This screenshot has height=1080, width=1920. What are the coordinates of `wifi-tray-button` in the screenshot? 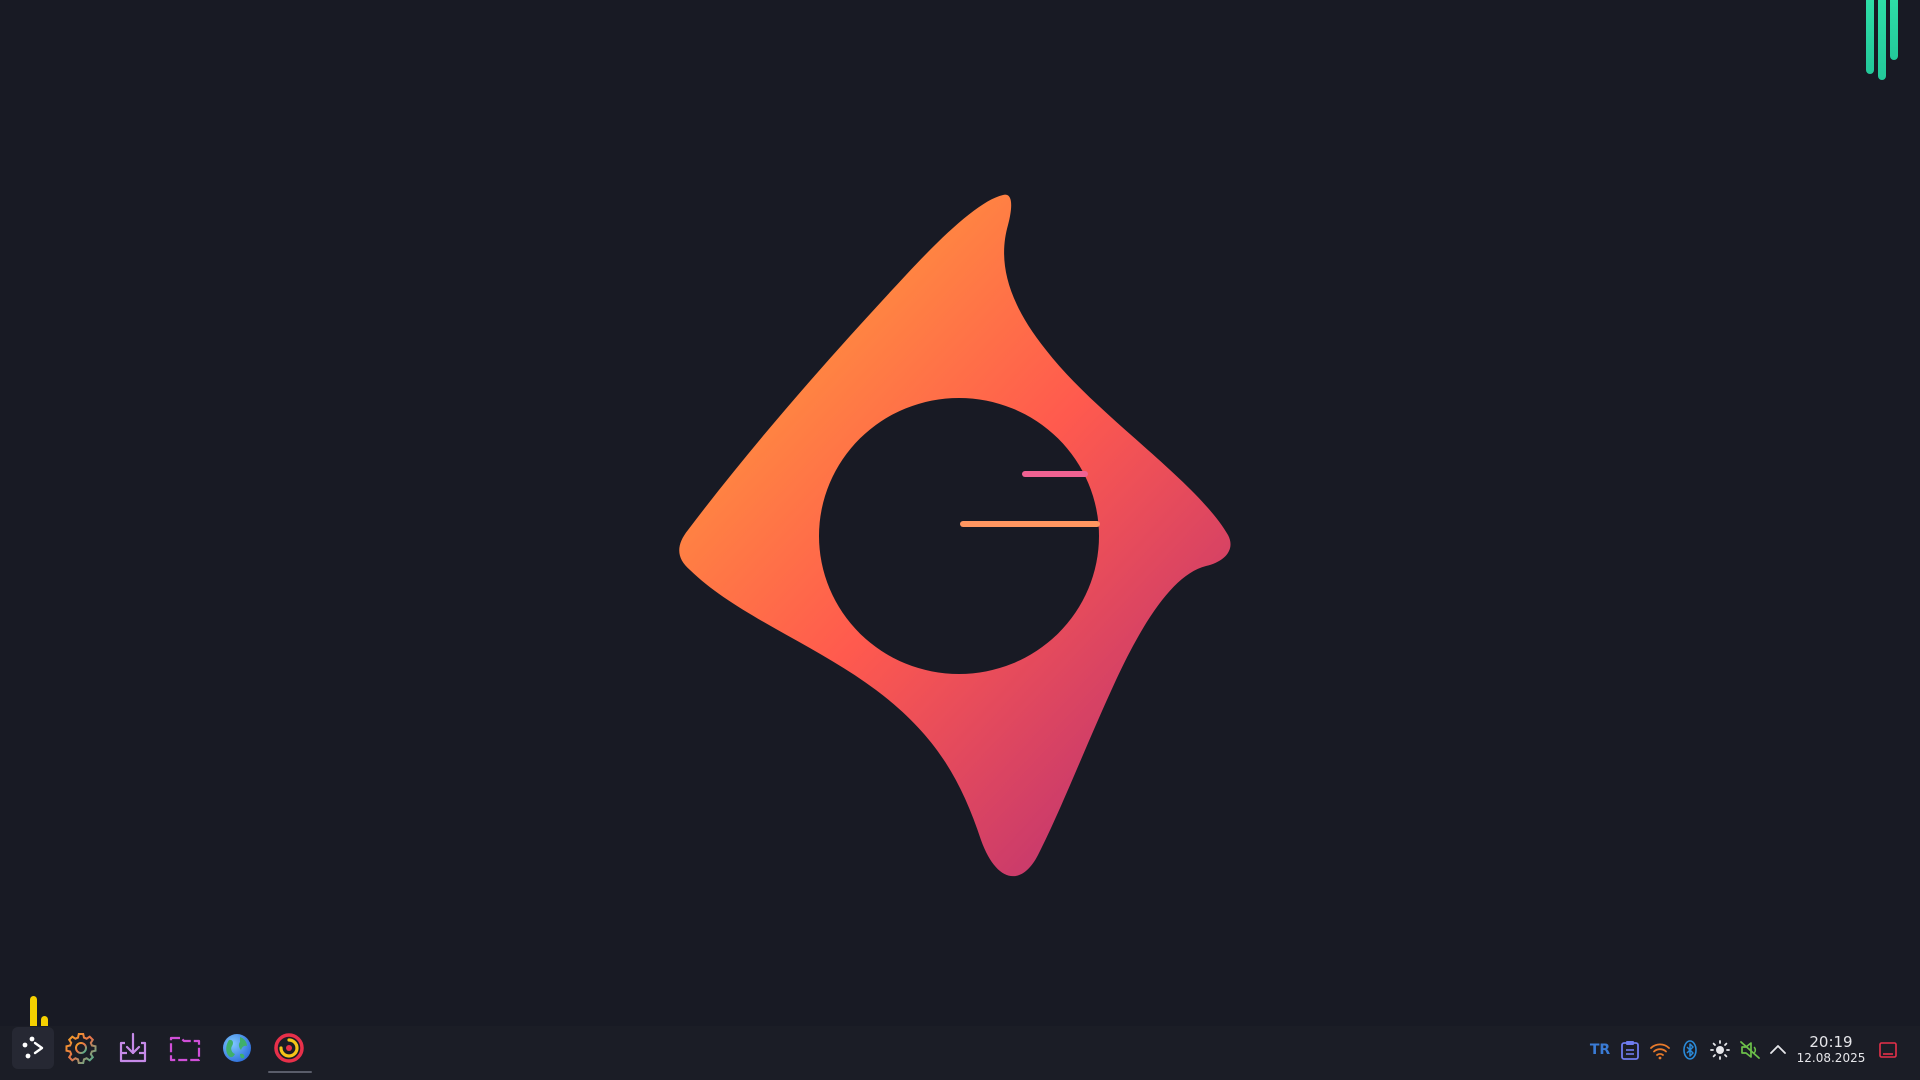 It's located at (1660, 1050).